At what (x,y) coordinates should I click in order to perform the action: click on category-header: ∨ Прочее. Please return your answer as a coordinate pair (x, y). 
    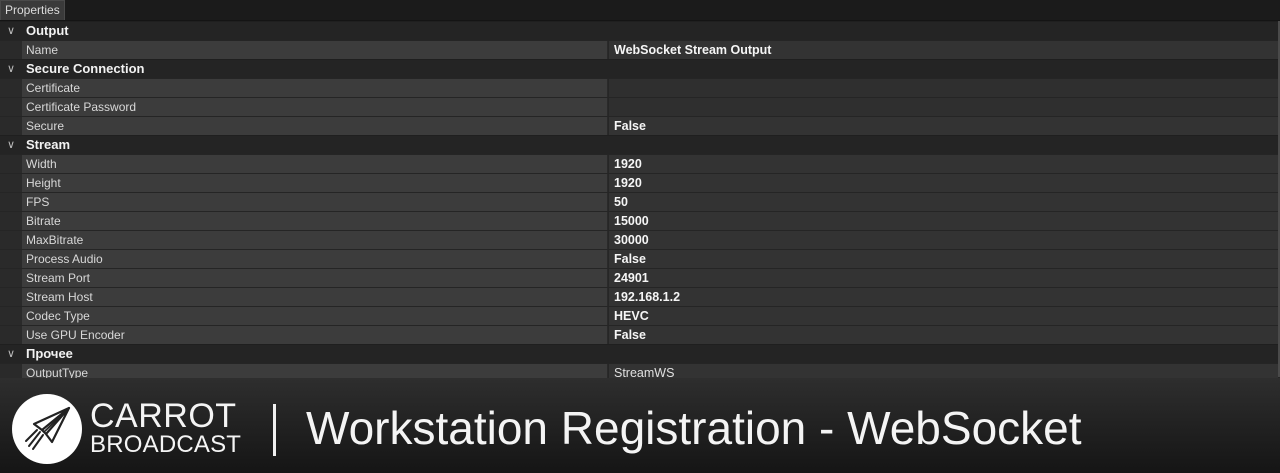
    Looking at the image, I should click on (640, 353).